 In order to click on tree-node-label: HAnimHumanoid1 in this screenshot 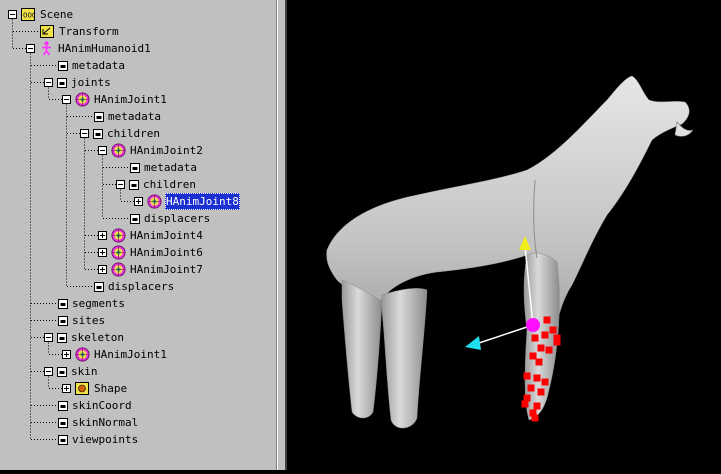, I will do `click(104, 48)`.